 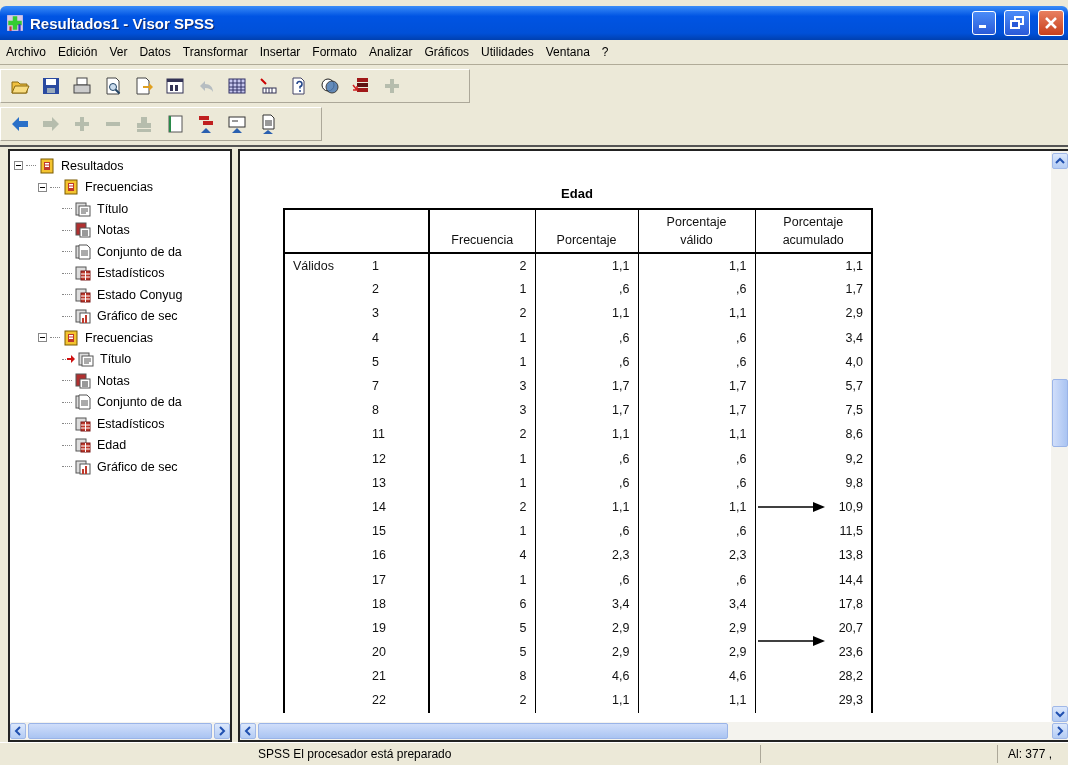 I want to click on menu-item: Insertar, so click(x=280, y=52).